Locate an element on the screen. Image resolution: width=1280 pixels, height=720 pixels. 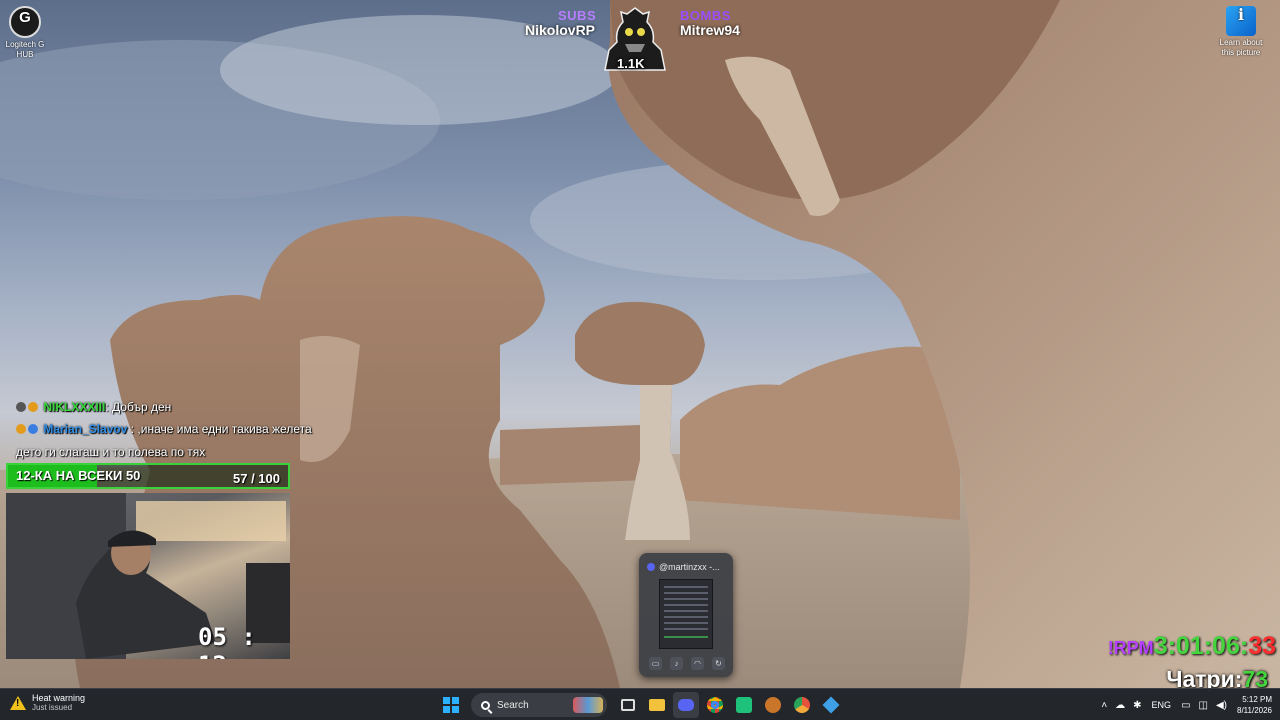
search-icon is located at coordinates (485, 705).